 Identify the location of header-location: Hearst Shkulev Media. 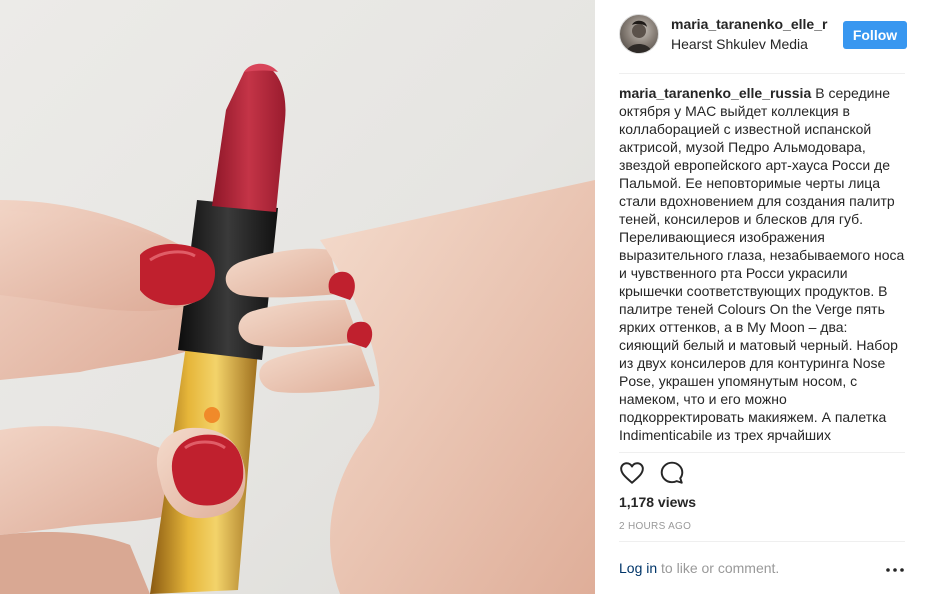
(756, 44).